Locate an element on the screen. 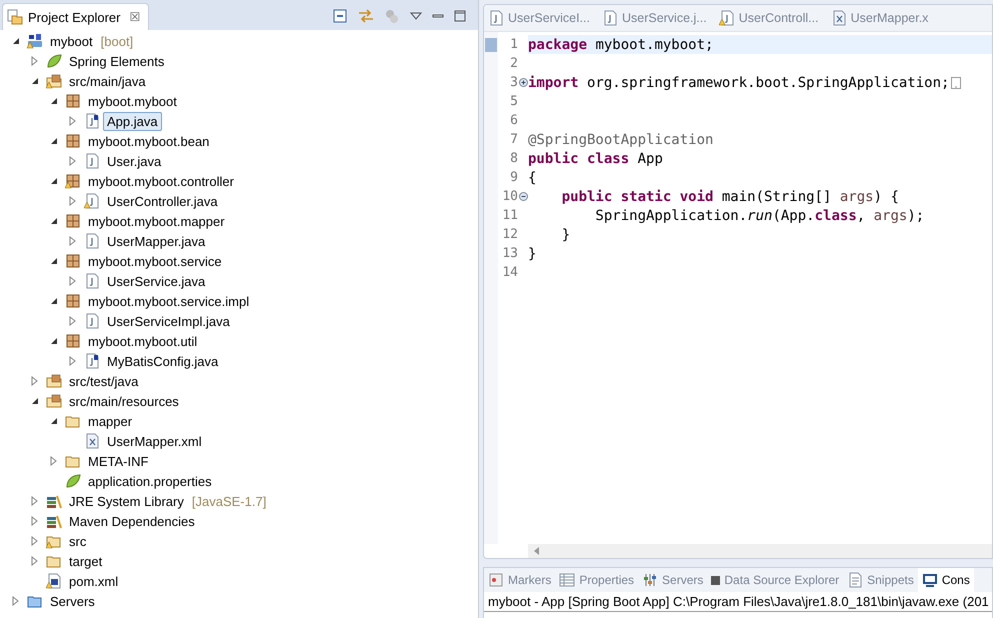 The width and height of the screenshot is (993, 618). collapse-all-icon is located at coordinates (340, 16).